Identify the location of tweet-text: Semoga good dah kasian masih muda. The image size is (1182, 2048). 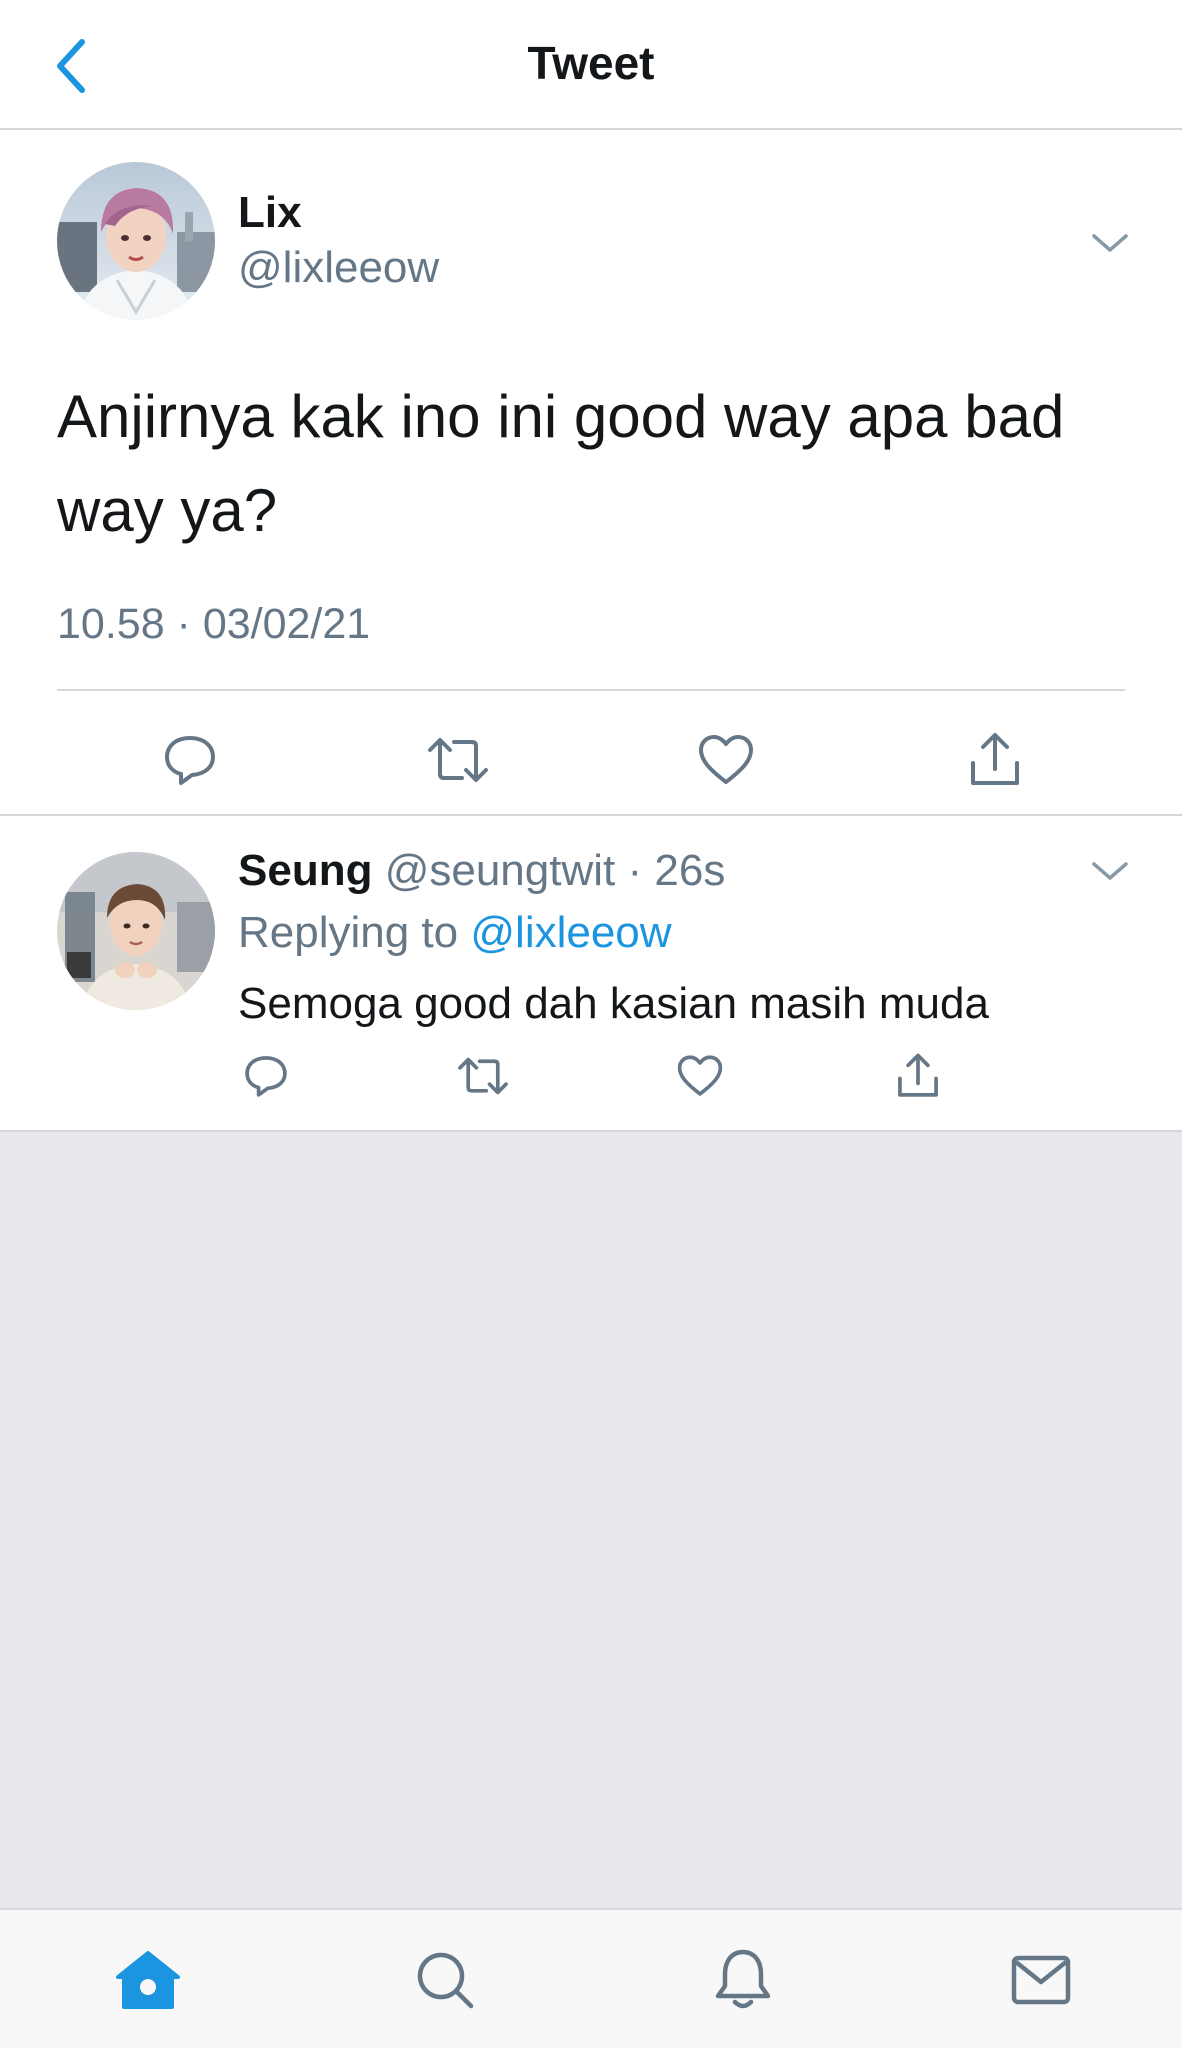
(613, 1003).